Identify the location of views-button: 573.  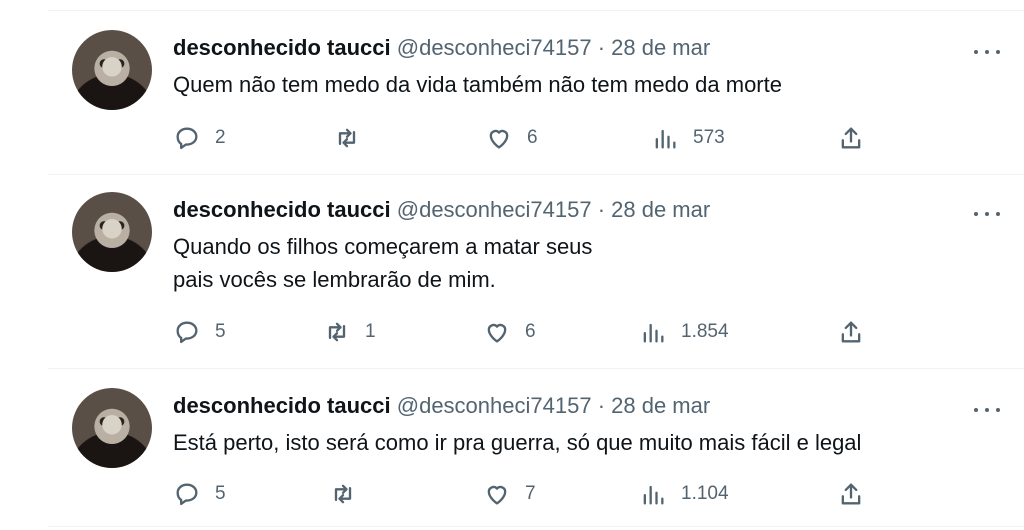
(688, 138).